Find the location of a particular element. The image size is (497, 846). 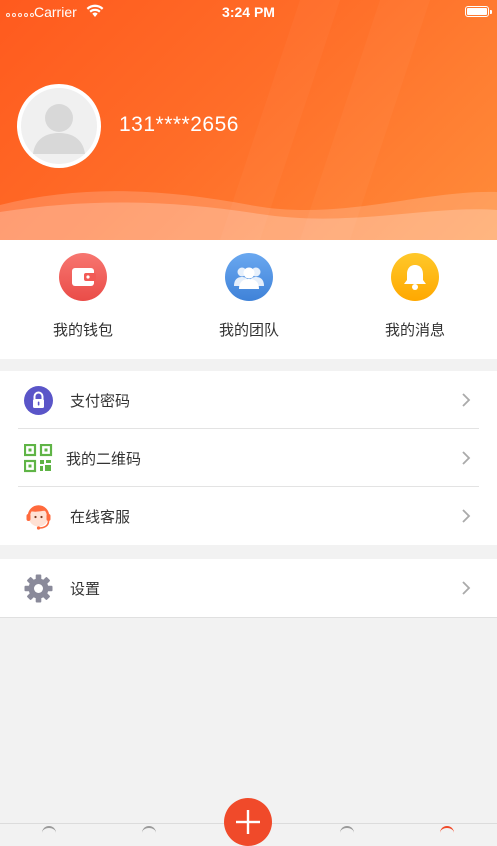

menu-item-label: 设置 is located at coordinates (85, 589).